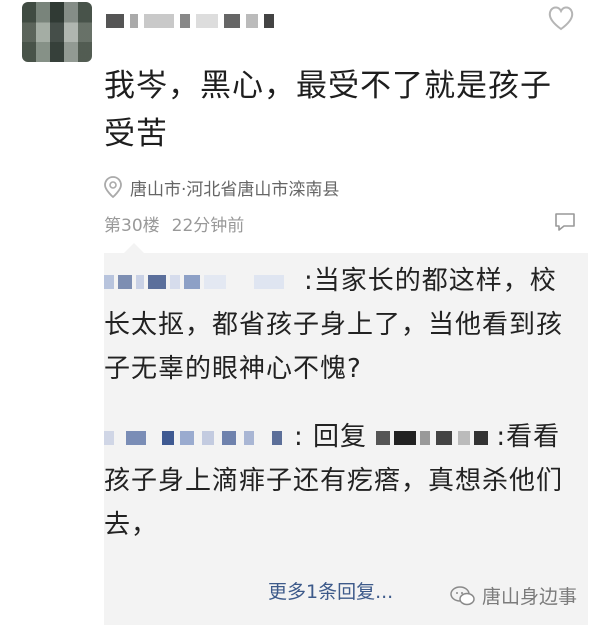  Describe the element at coordinates (565, 222) in the screenshot. I see `reply-comment-icon` at that location.